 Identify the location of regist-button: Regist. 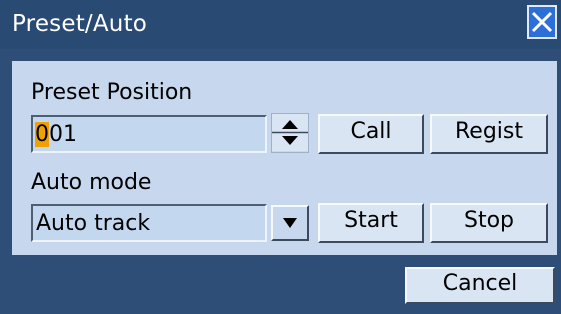
(489, 134).